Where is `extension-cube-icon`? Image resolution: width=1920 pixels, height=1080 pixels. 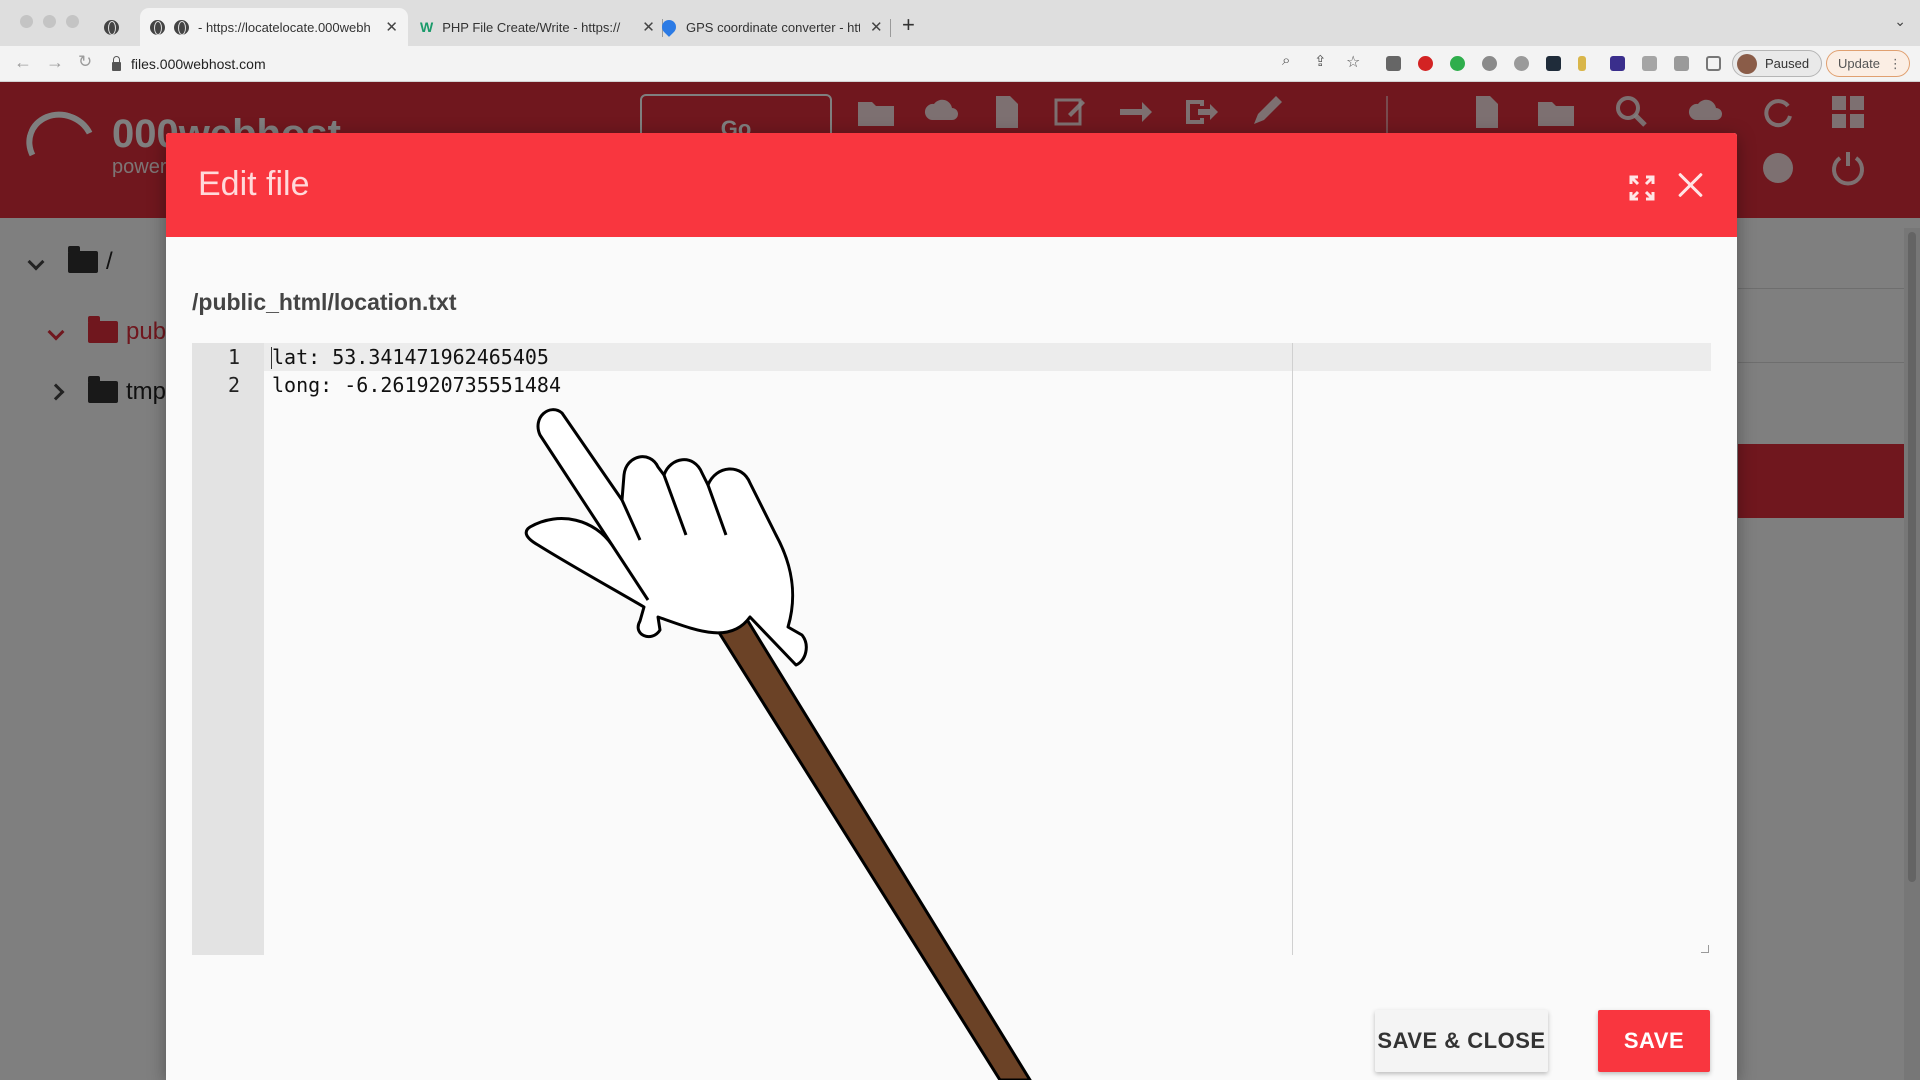 extension-cube-icon is located at coordinates (1617, 63).